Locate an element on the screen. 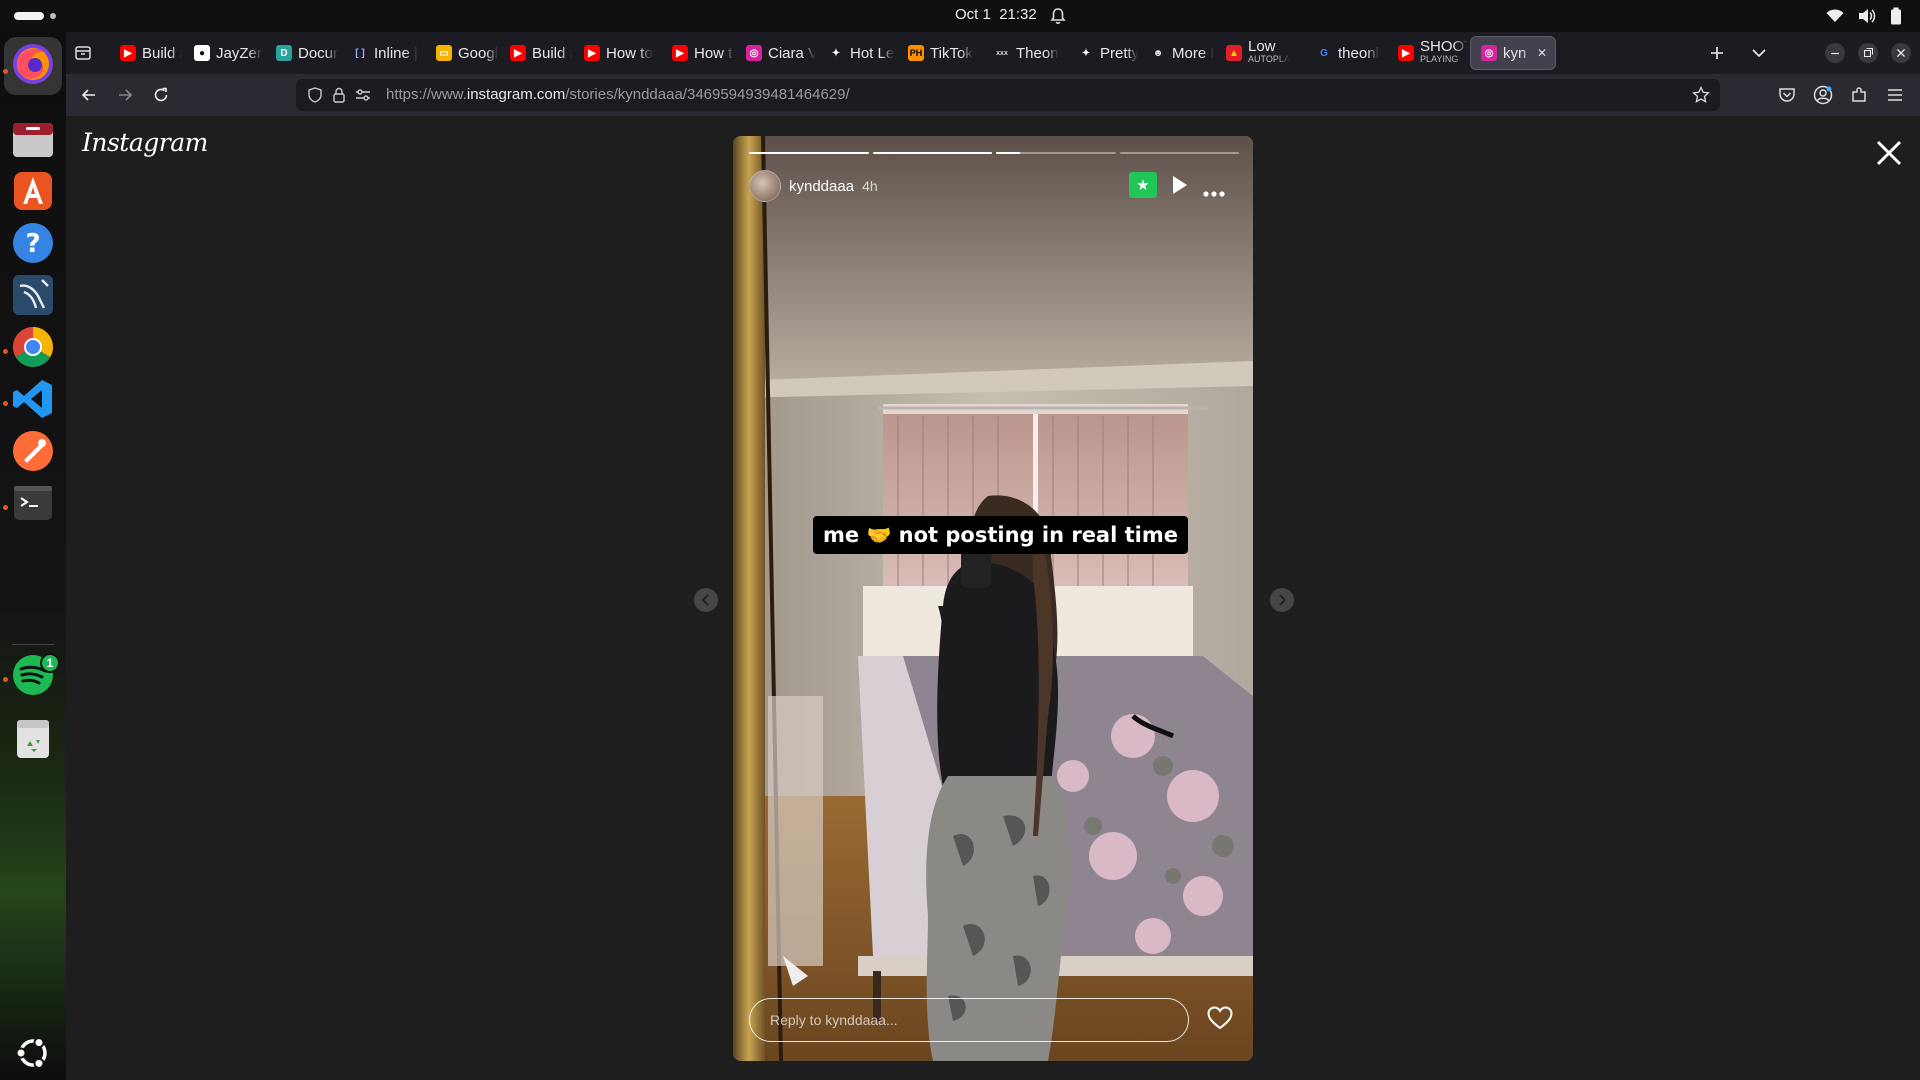  tab-title: Theon is located at coordinates (1037, 53).